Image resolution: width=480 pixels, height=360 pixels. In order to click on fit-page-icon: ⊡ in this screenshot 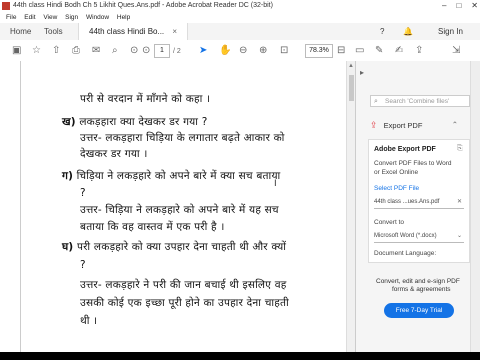, I will do `click(284, 50)`.